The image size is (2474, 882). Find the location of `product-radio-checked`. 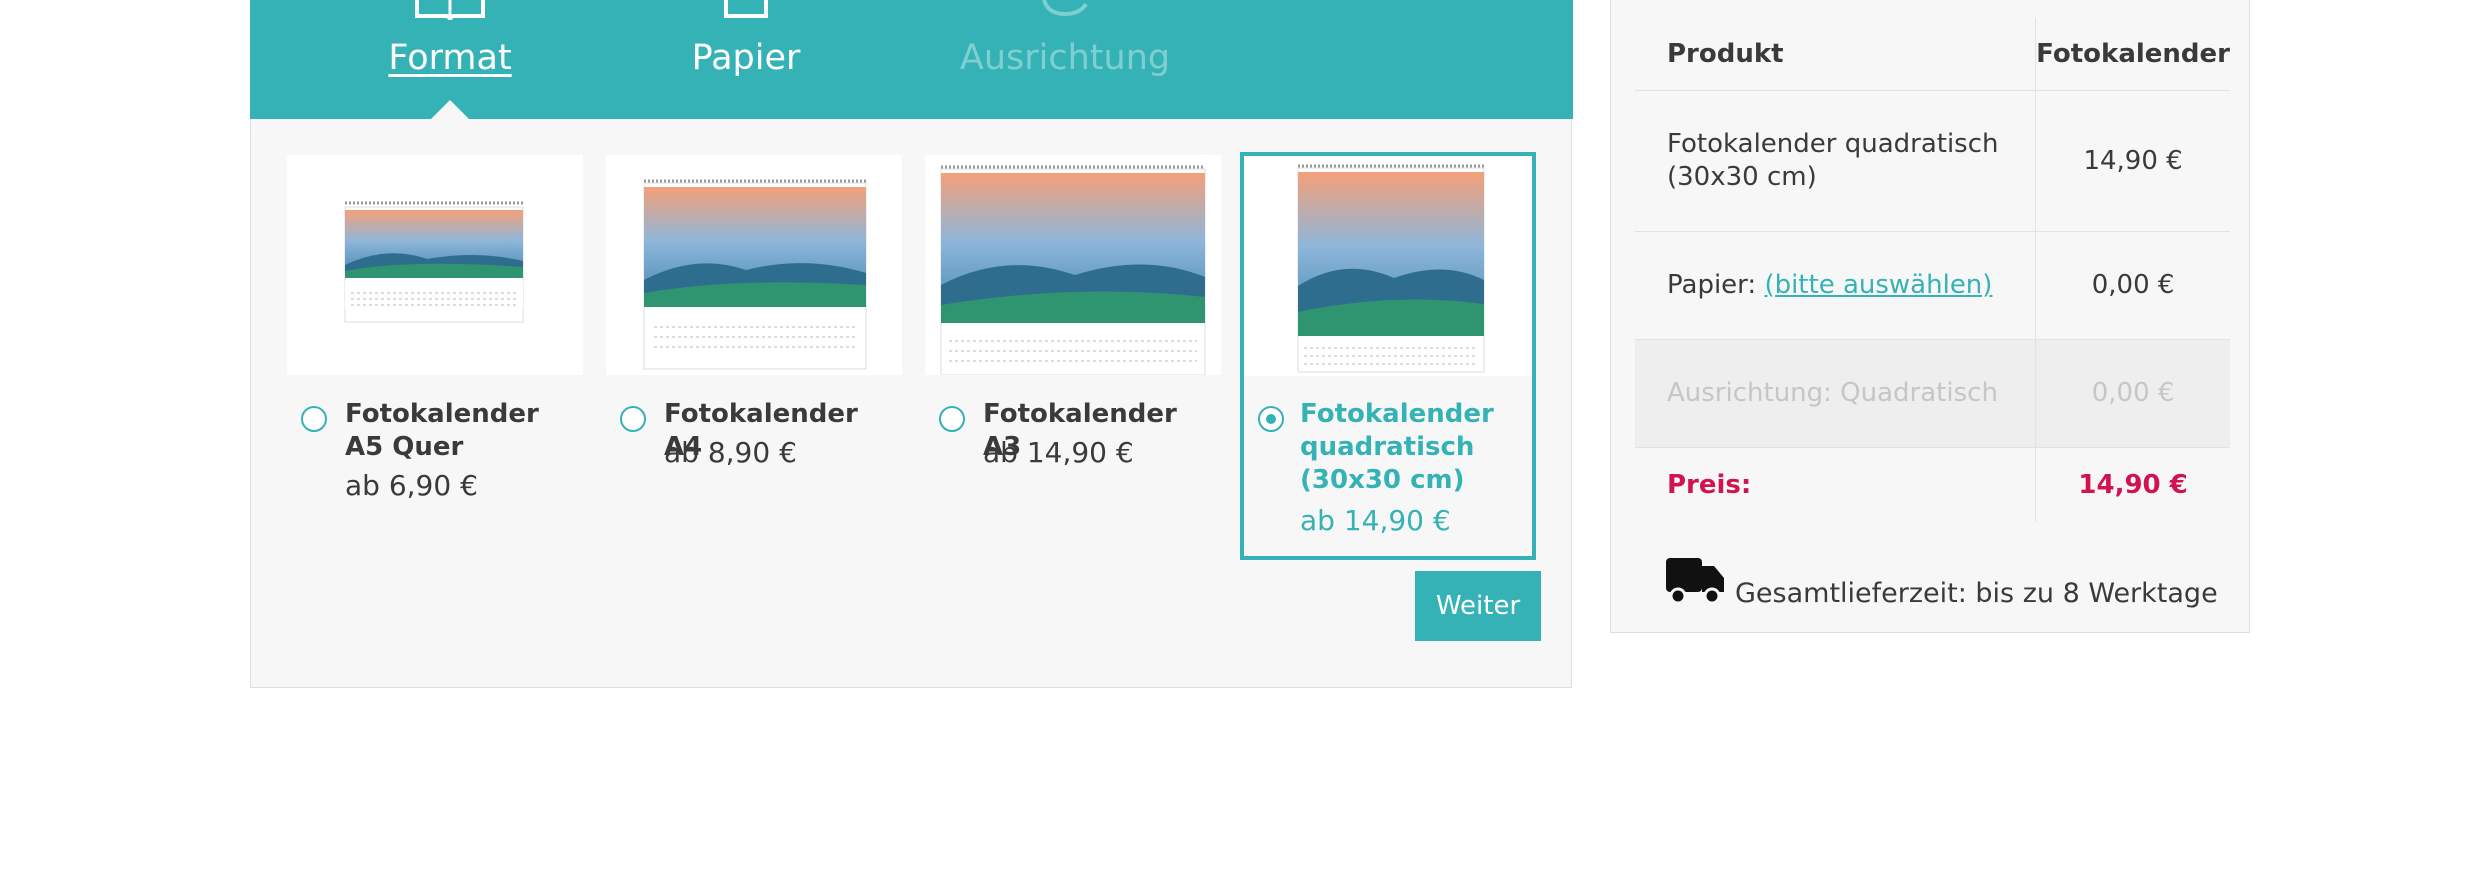

product-radio-checked is located at coordinates (1271, 419).